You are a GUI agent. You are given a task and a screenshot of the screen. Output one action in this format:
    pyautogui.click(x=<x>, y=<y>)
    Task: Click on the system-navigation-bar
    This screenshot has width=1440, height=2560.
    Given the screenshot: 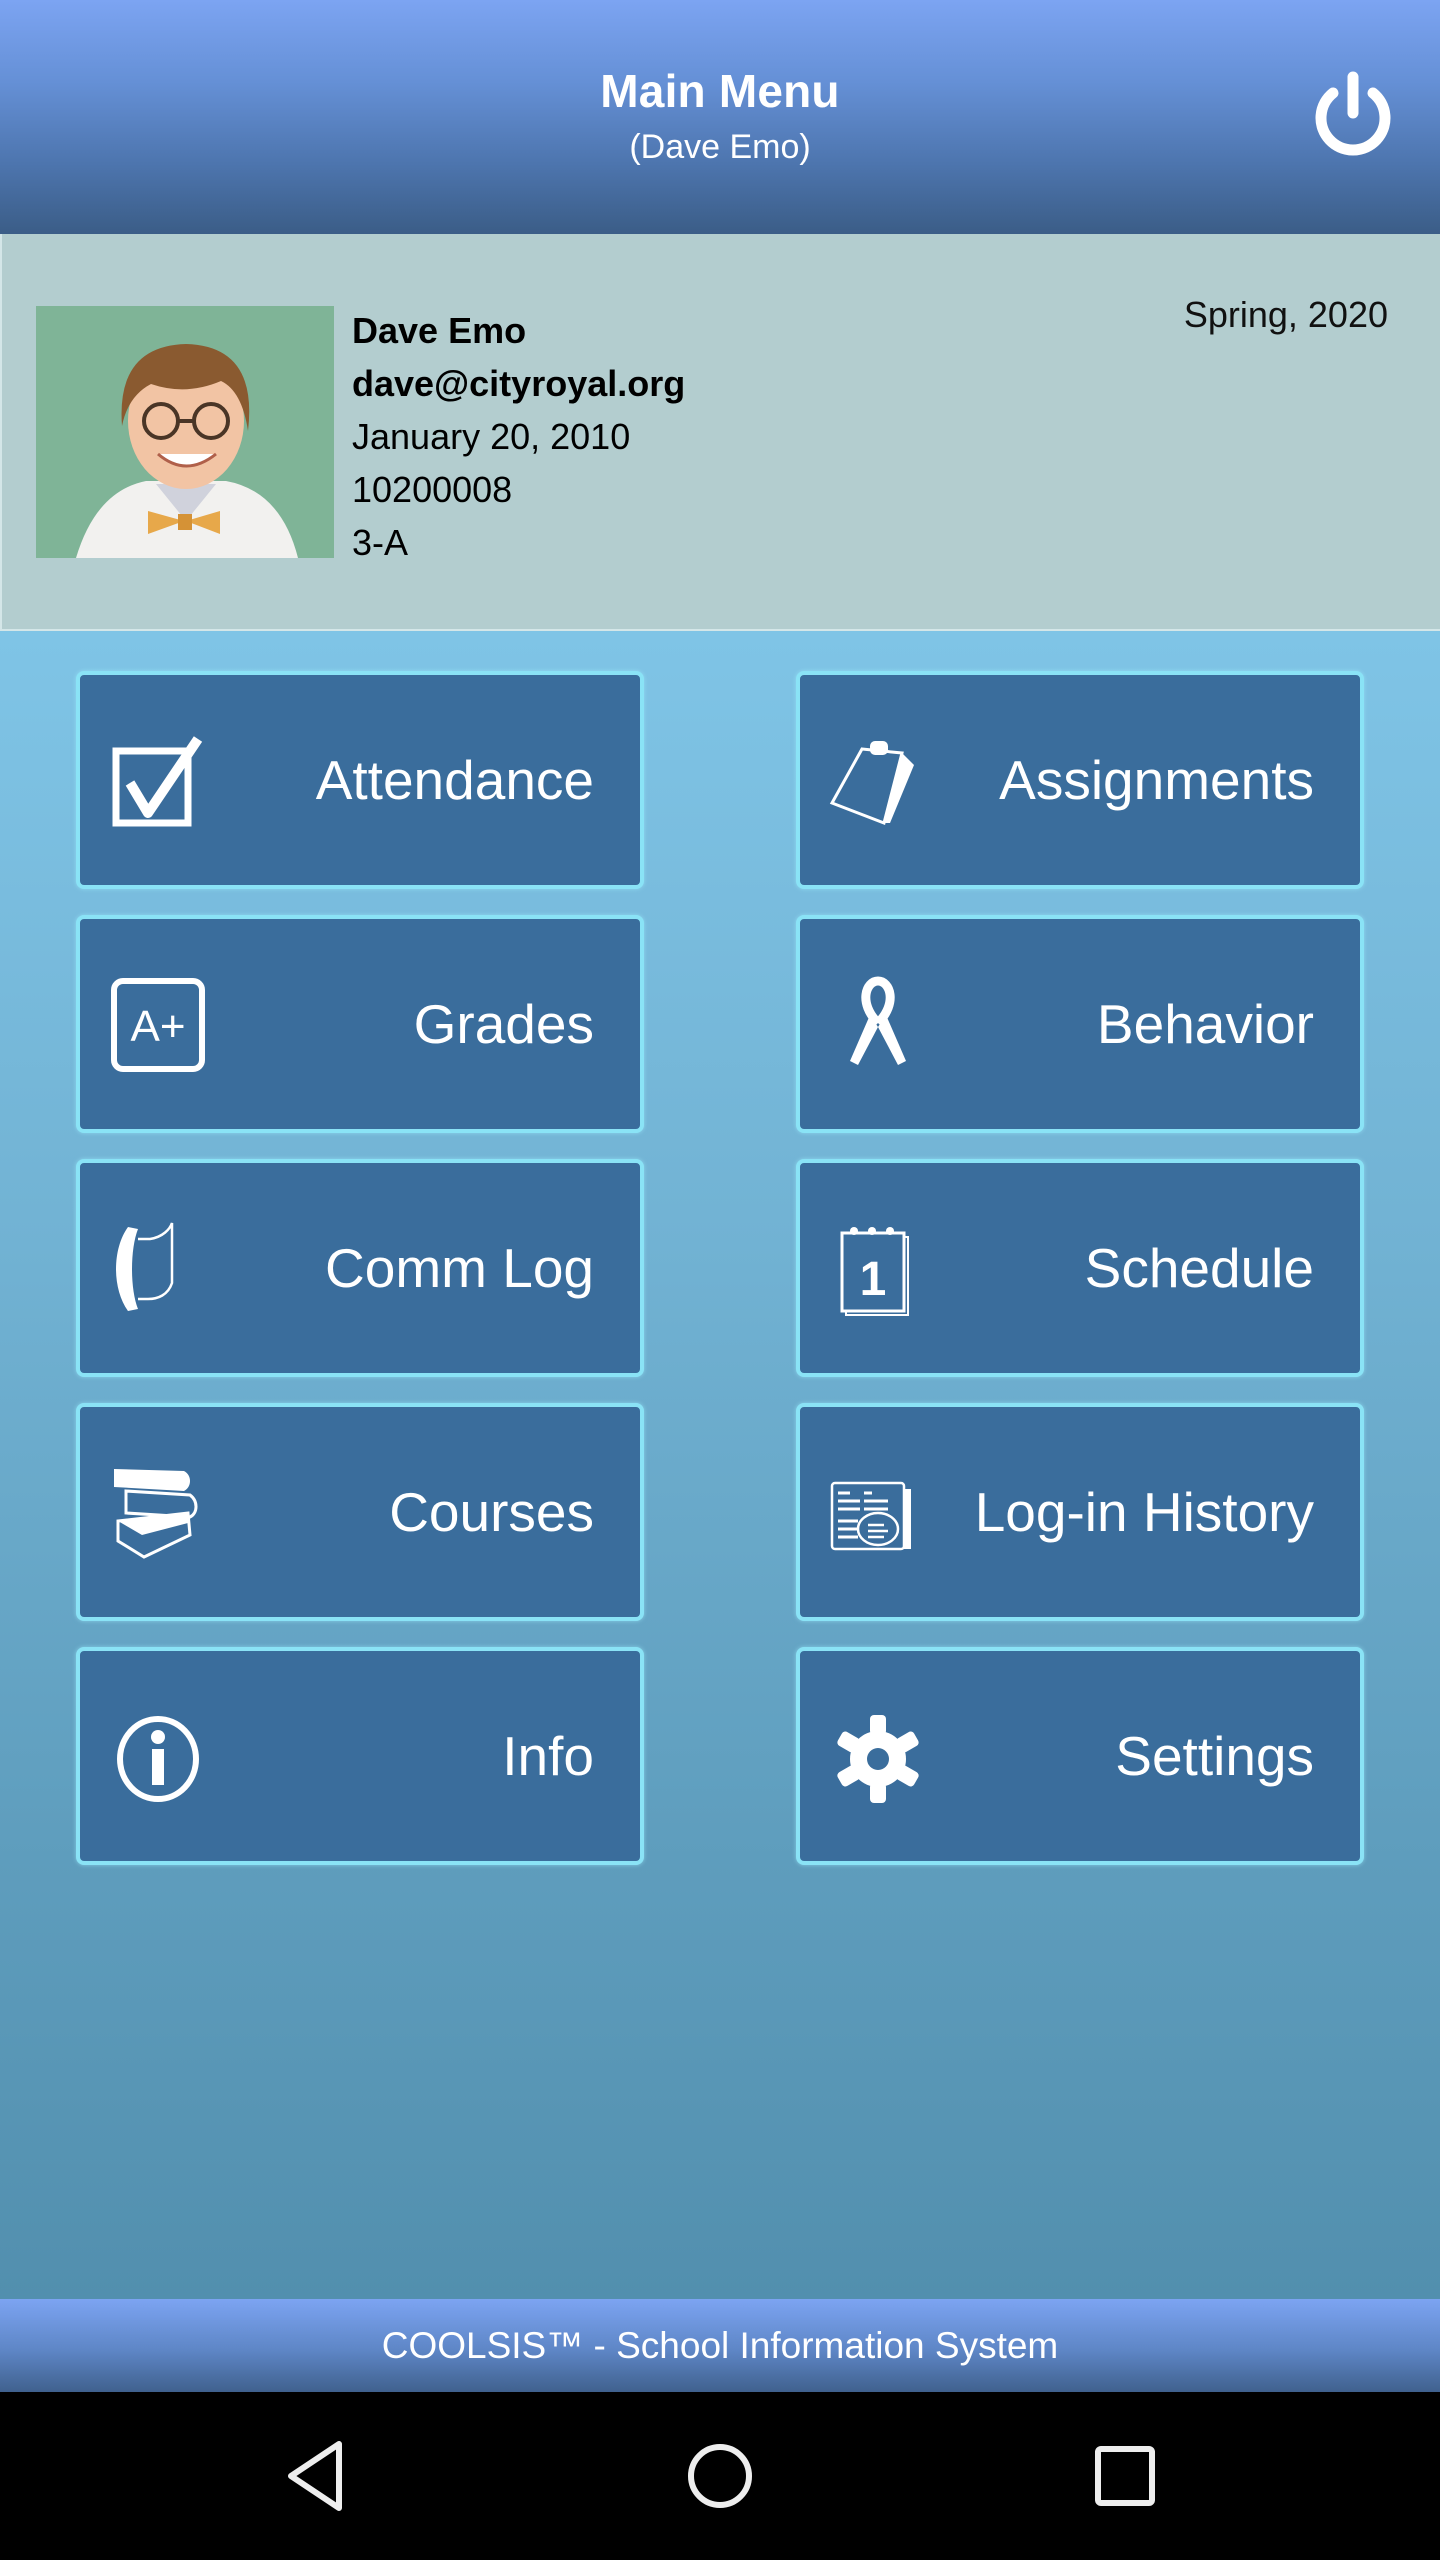 What is the action you would take?
    pyautogui.click(x=720, y=2476)
    